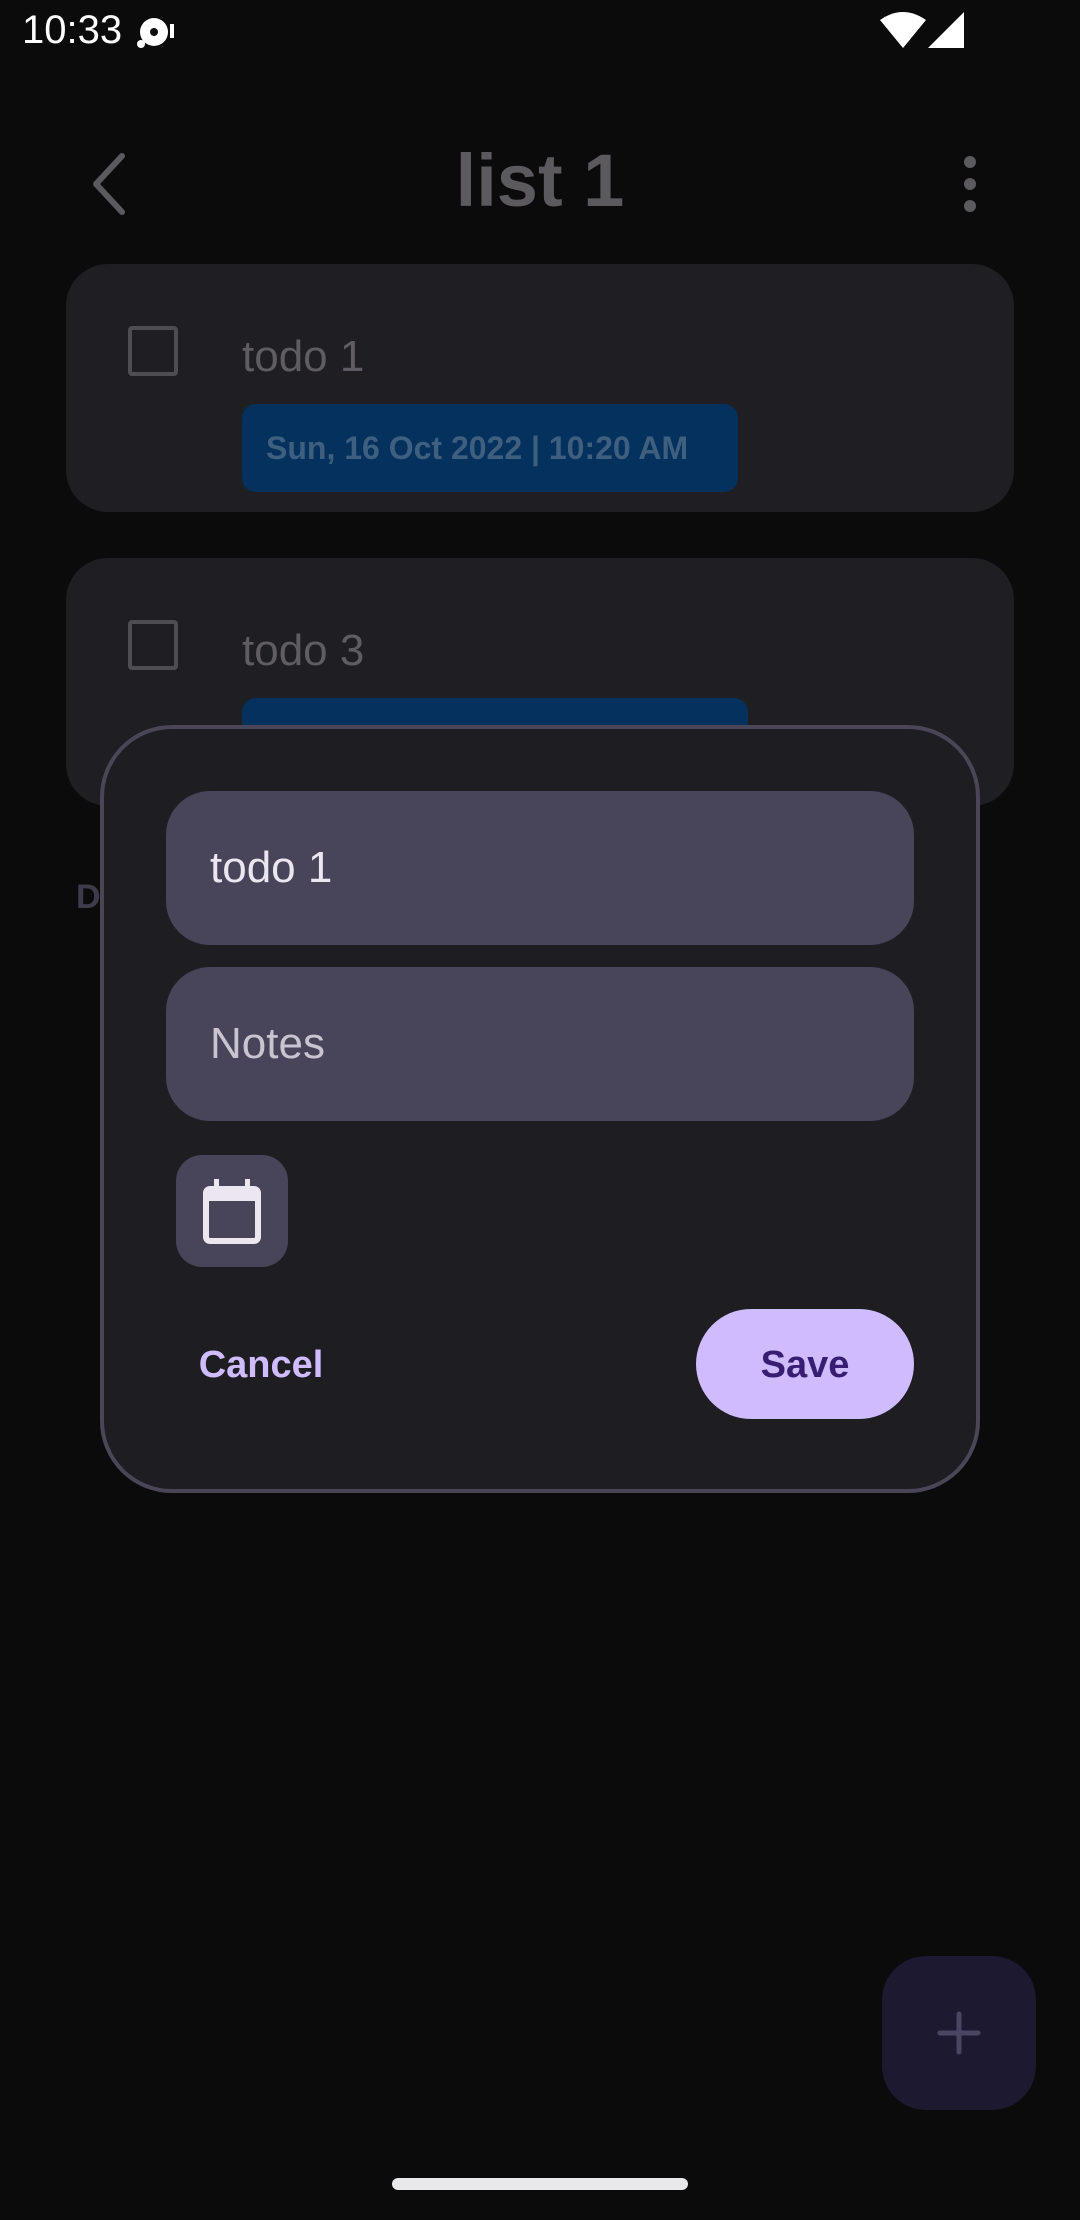 This screenshot has width=1080, height=2220. What do you see at coordinates (303, 356) in the screenshot?
I see `todo-title: todo 1` at bounding box center [303, 356].